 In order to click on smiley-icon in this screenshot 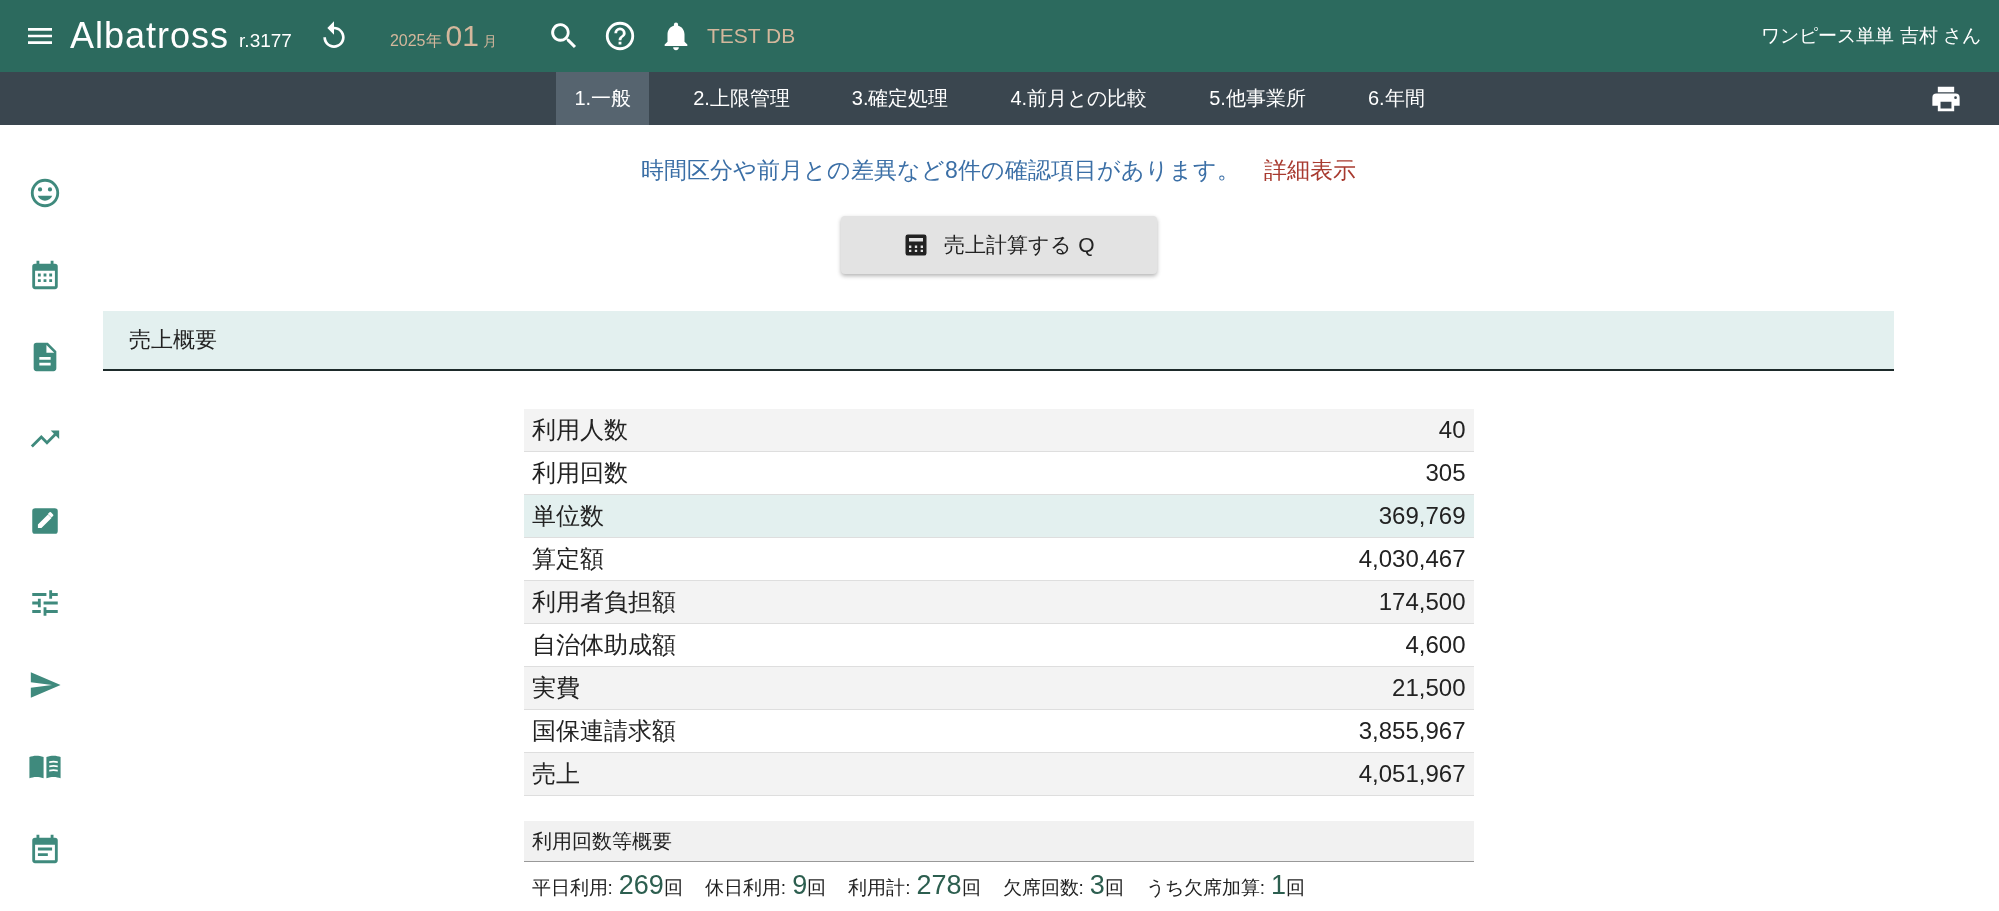, I will do `click(45, 193)`.